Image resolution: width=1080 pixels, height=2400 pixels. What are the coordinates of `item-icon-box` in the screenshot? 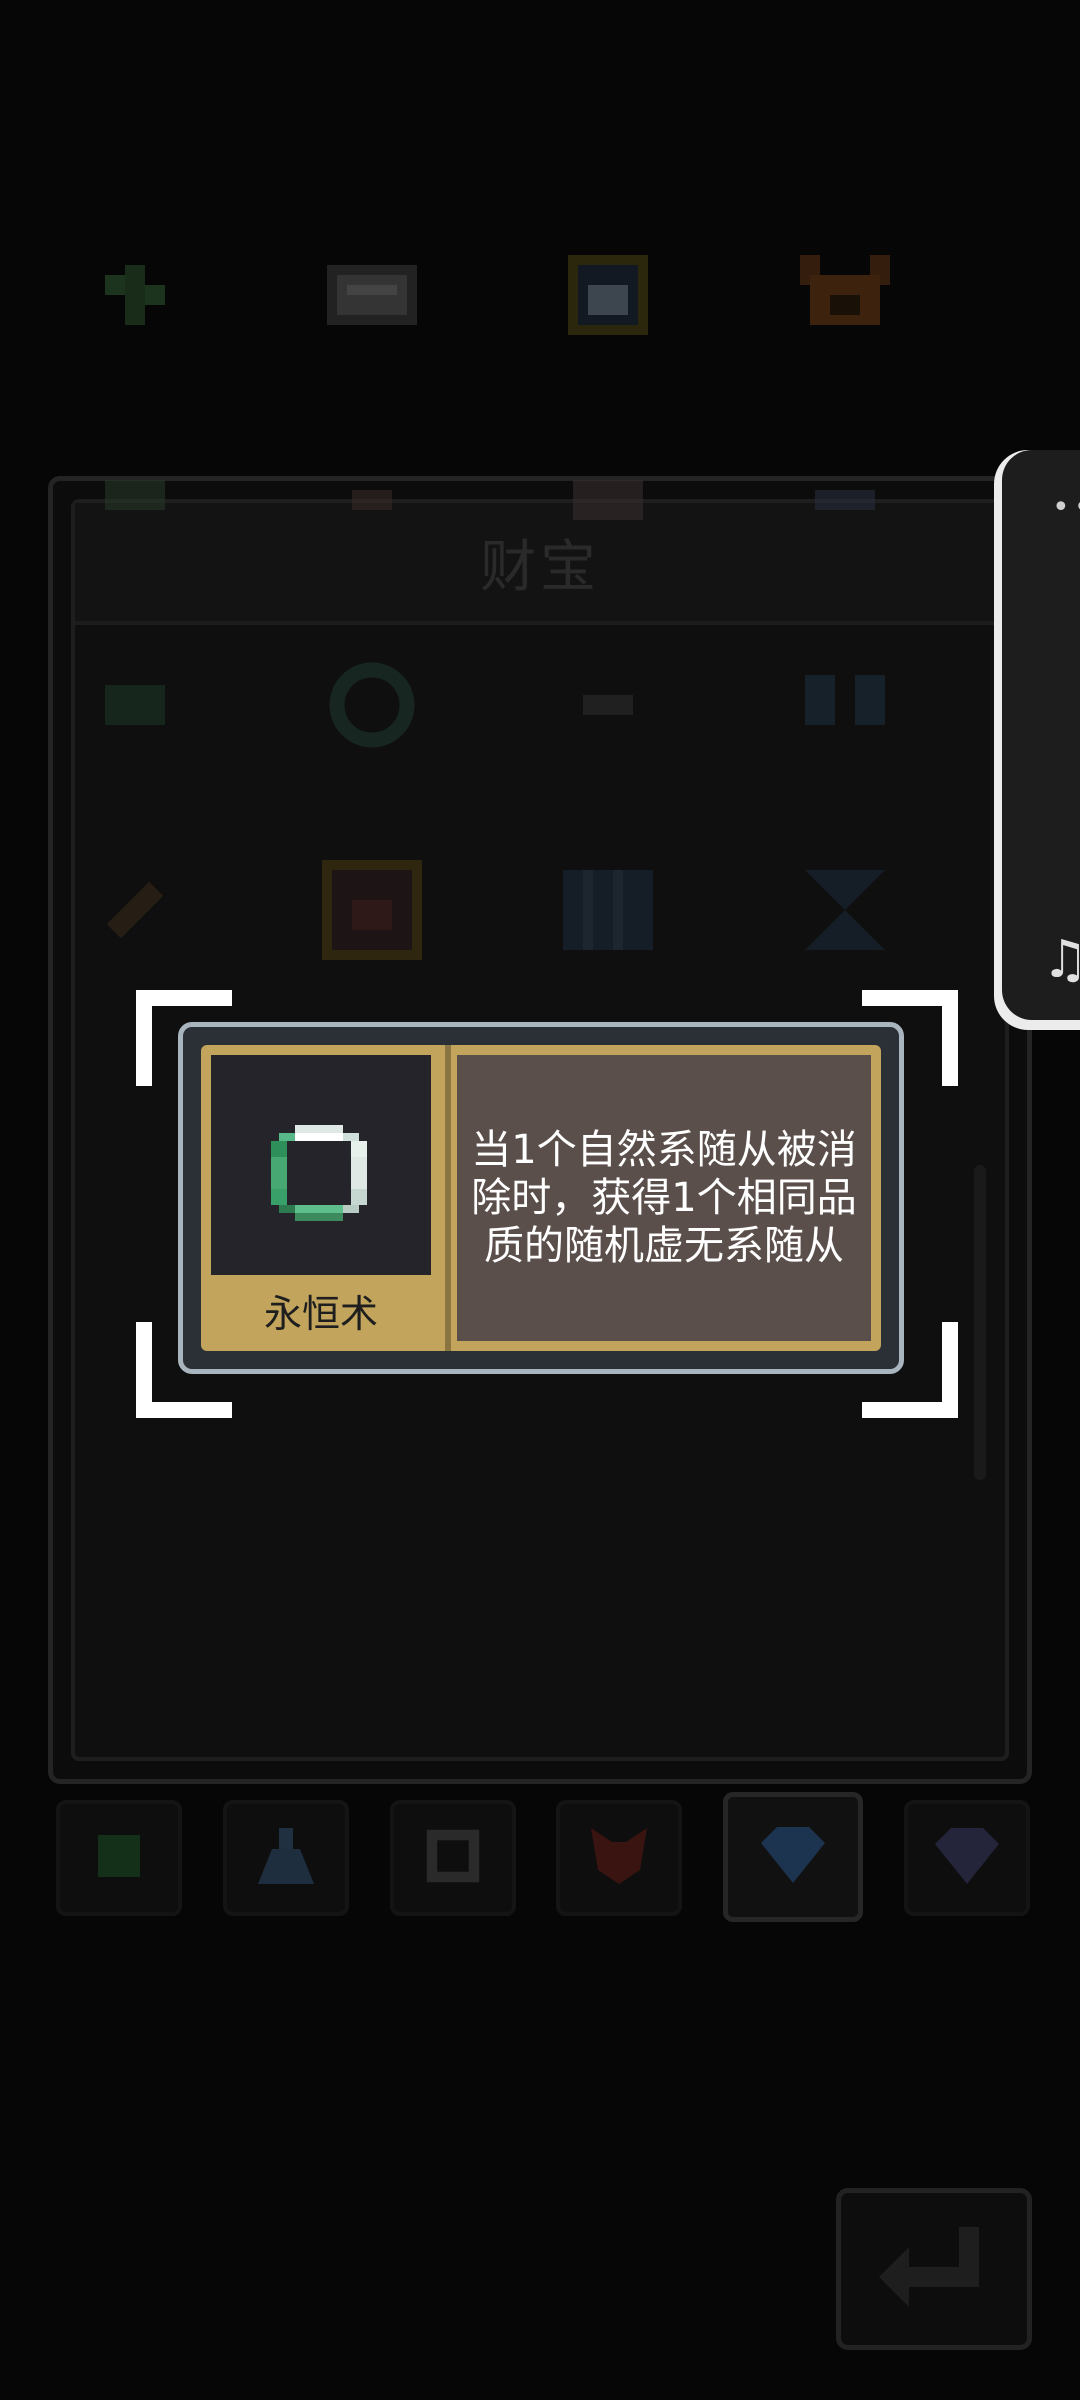 It's located at (321, 1165).